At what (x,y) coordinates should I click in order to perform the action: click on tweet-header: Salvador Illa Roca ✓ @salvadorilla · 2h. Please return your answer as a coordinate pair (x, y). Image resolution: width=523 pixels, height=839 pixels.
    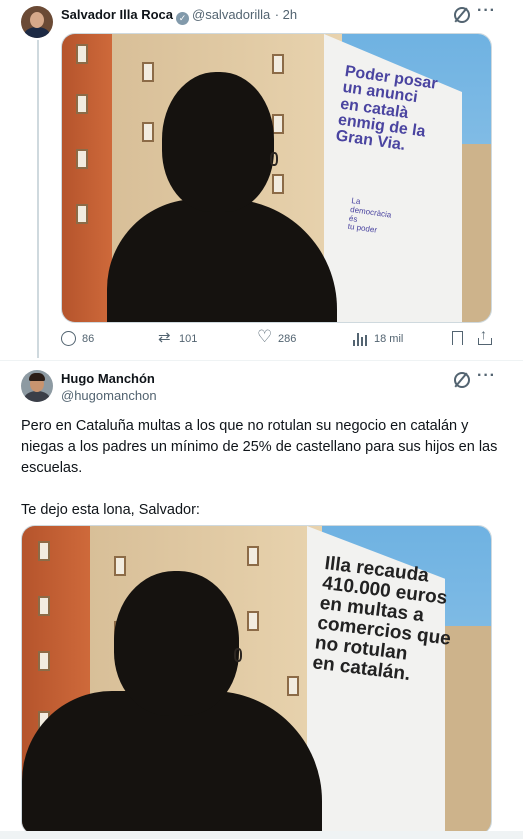
    Looking at the image, I should click on (179, 15).